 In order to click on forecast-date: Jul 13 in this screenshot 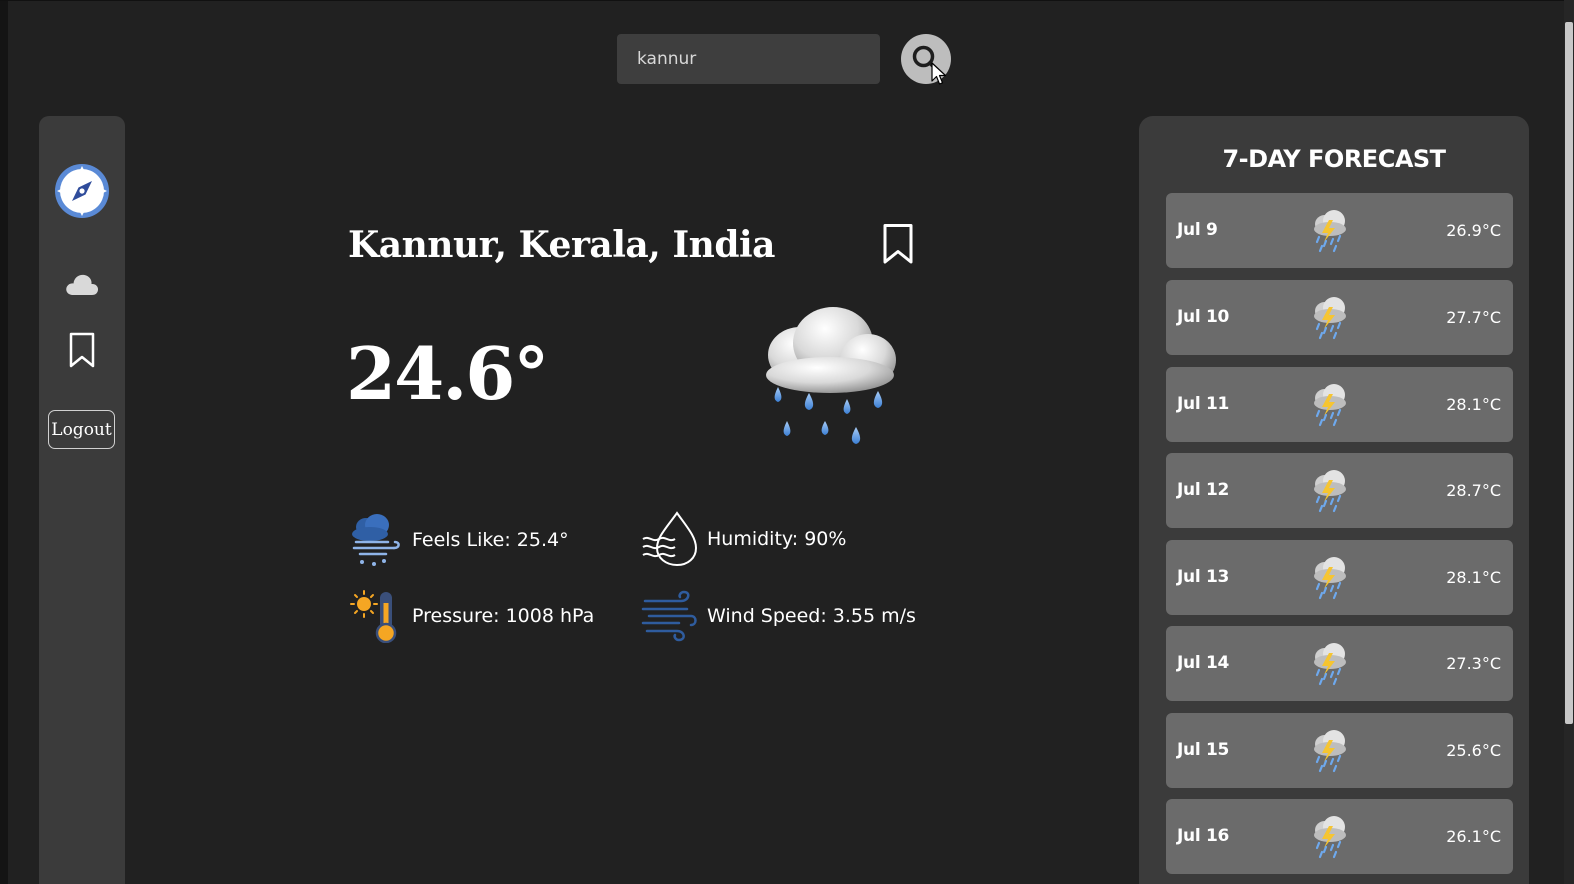, I will do `click(1203, 577)`.